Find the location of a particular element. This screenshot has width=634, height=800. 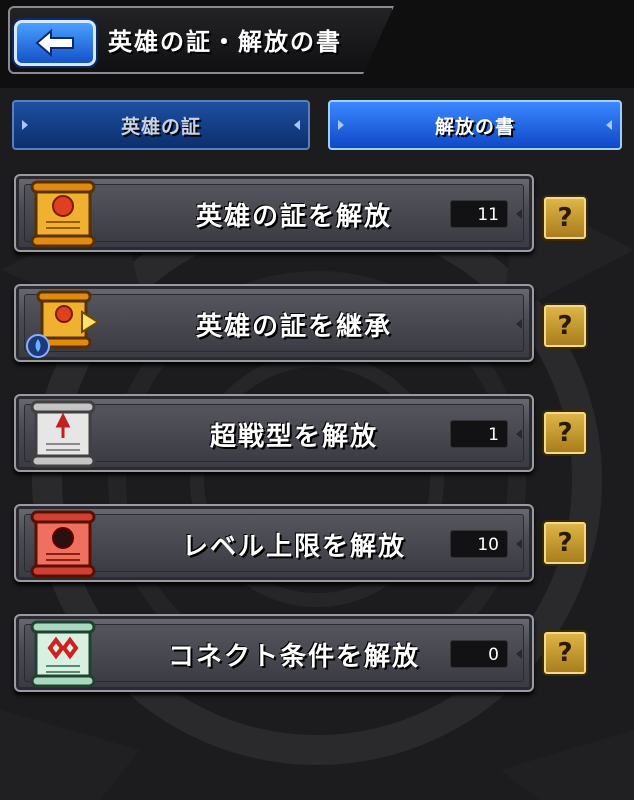

menu-row-release-hero-proof: 英雄の証を解放 11 is located at coordinates (274, 213).